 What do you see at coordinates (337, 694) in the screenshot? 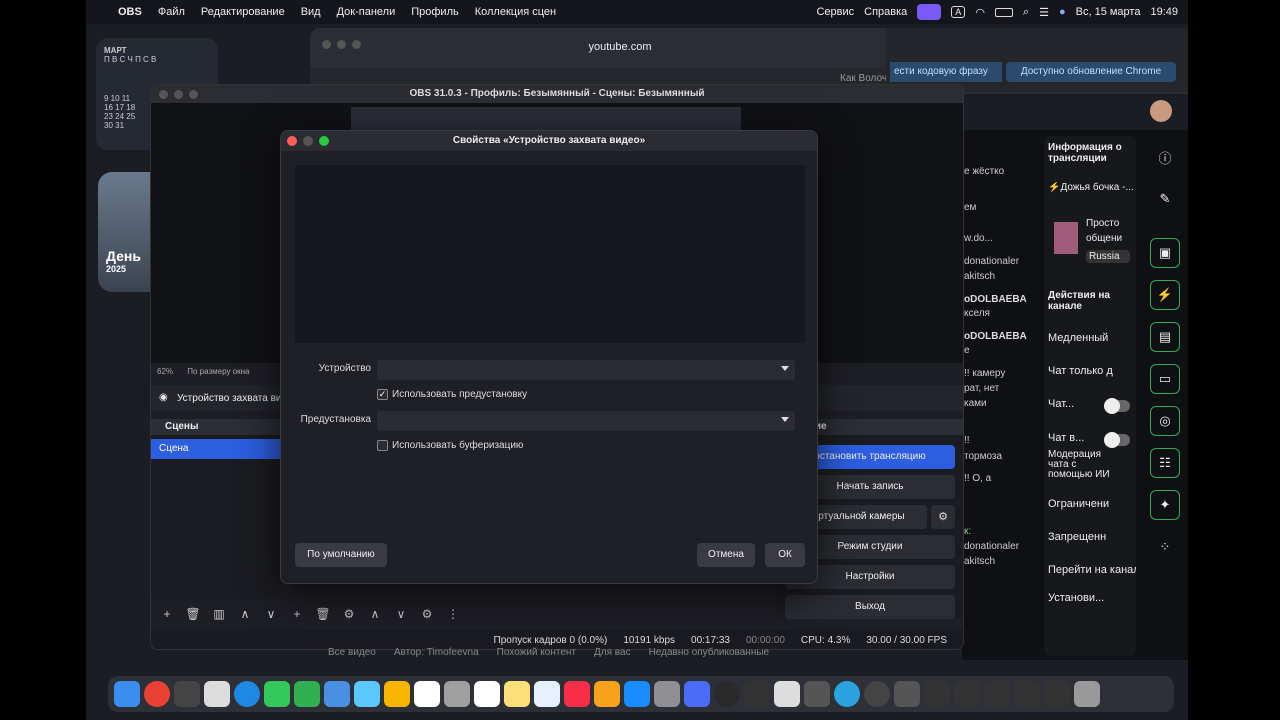
I see `mail-icon` at bounding box center [337, 694].